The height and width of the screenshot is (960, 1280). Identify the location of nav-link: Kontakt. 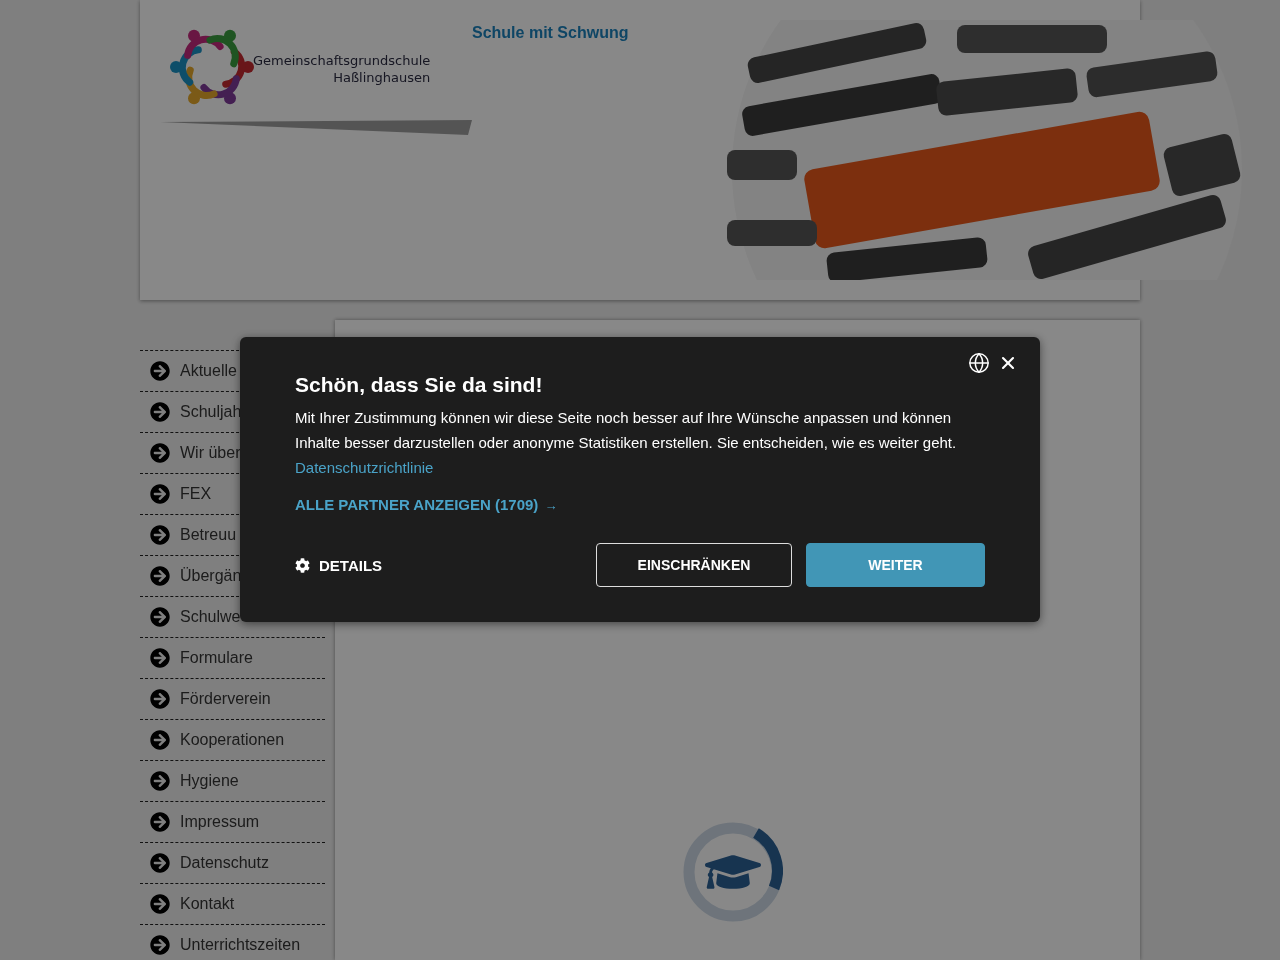
(232, 903).